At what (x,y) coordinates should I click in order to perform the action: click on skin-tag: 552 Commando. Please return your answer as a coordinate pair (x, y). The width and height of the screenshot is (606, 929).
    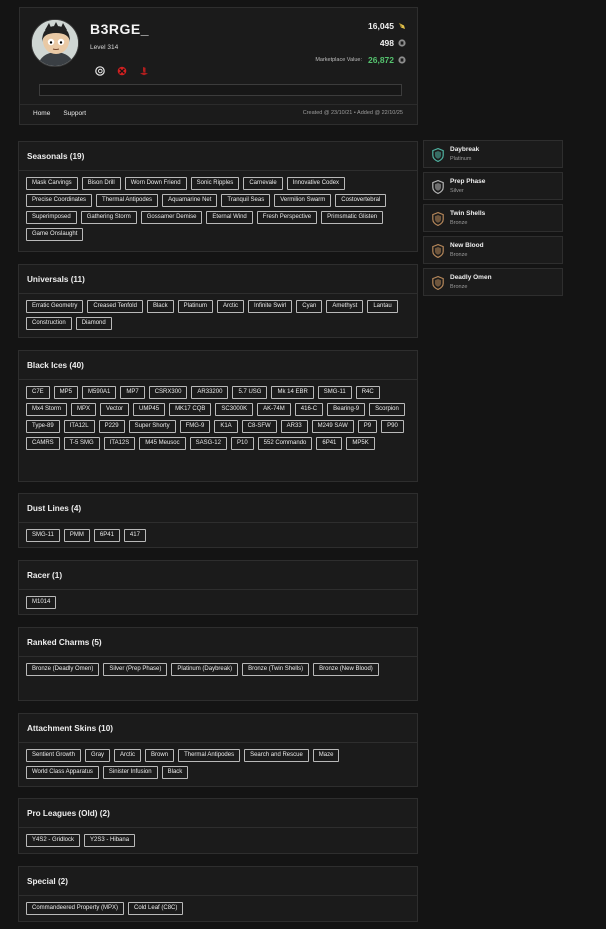
    Looking at the image, I should click on (285, 443).